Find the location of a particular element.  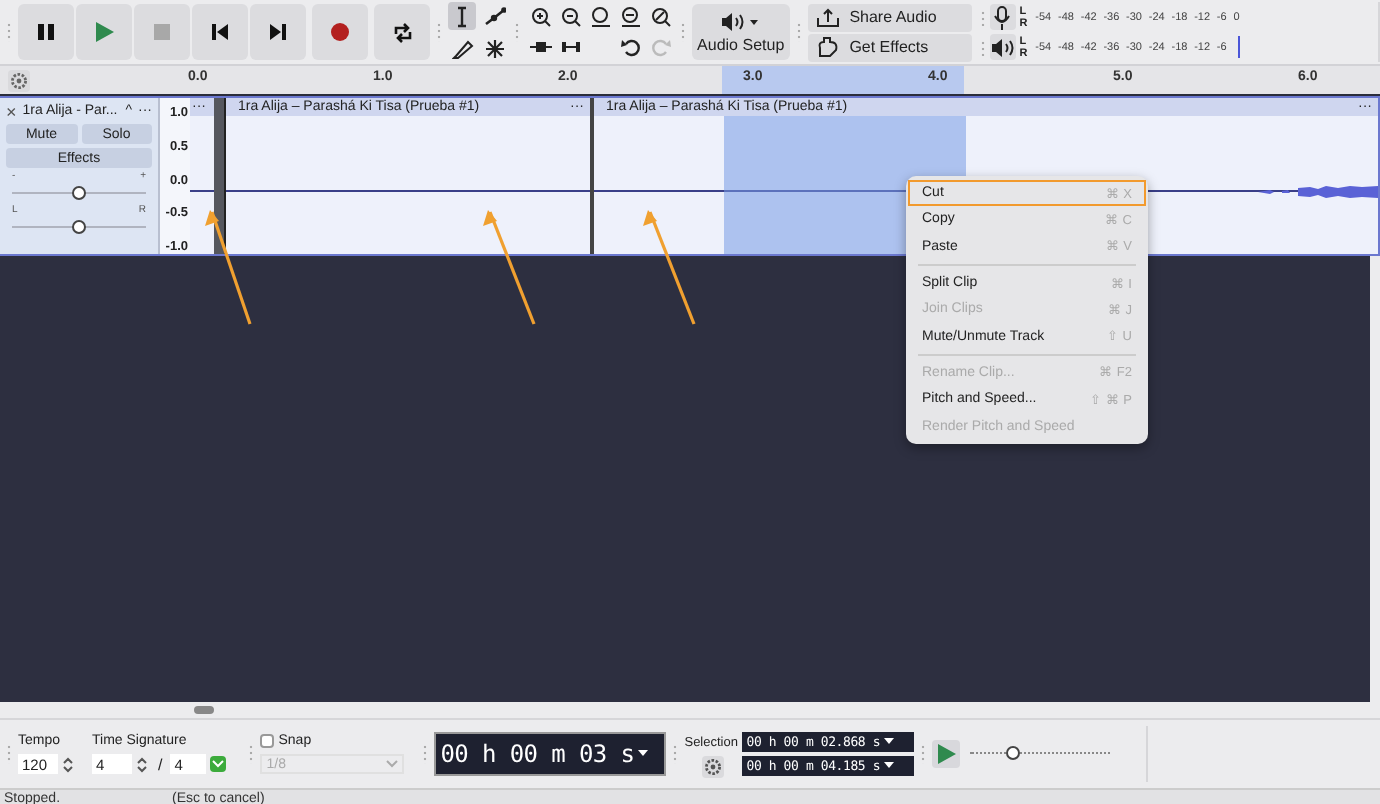

slash-label: / is located at coordinates (160, 764).